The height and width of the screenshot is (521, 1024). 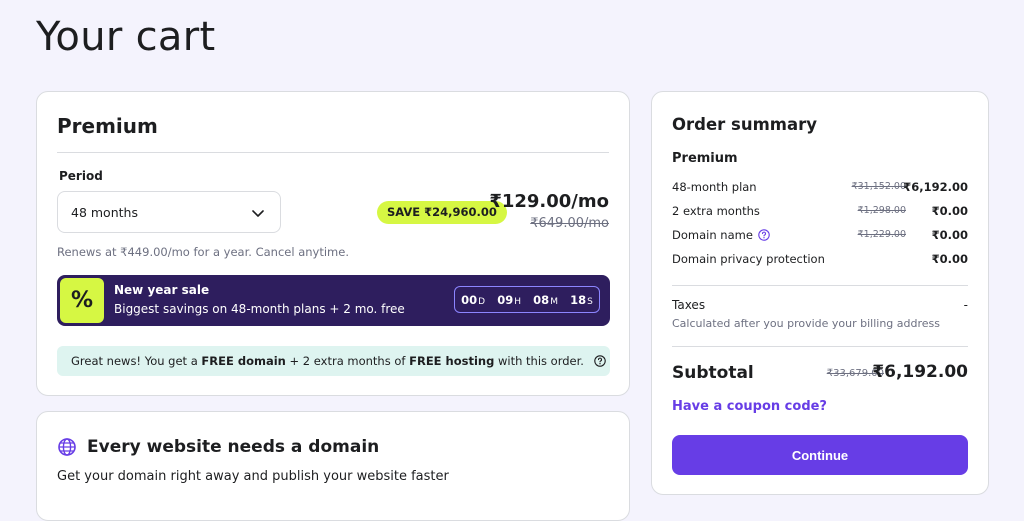 I want to click on summary-row: Domain privacy protection ₹0.00, so click(x=820, y=259).